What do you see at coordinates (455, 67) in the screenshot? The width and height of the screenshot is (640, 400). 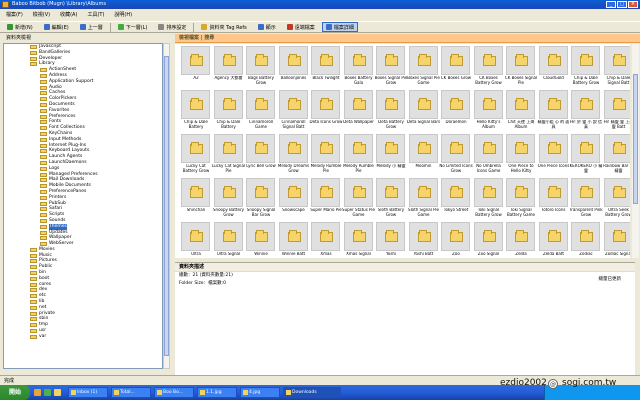 I see `folder-thumbnail: CK Boxes Grow` at bounding box center [455, 67].